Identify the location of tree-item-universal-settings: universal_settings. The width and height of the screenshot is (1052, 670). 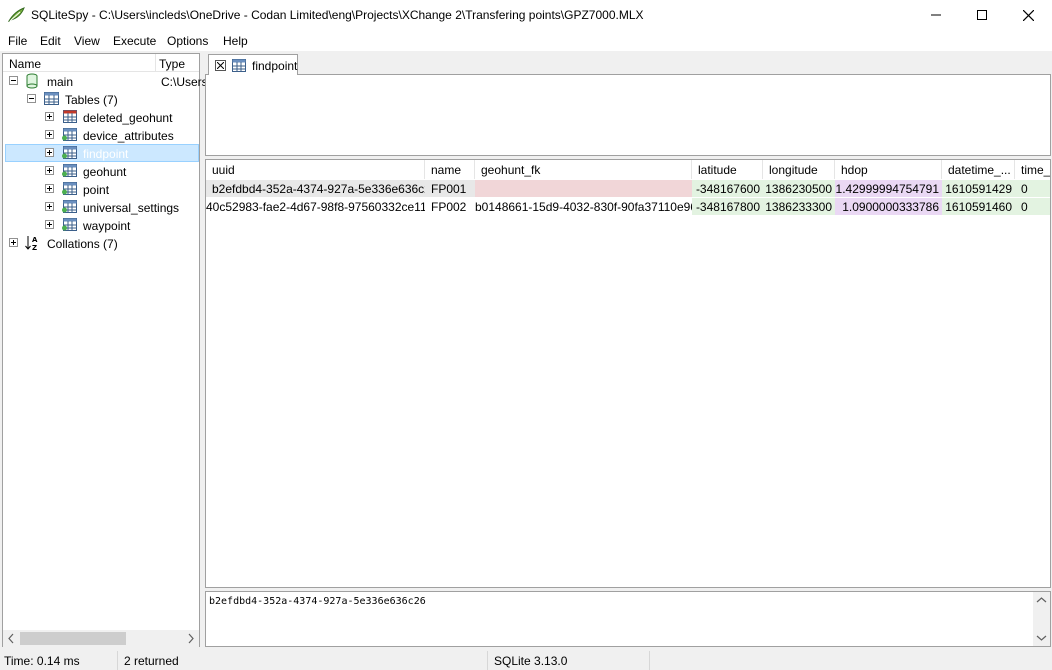
(101, 207).